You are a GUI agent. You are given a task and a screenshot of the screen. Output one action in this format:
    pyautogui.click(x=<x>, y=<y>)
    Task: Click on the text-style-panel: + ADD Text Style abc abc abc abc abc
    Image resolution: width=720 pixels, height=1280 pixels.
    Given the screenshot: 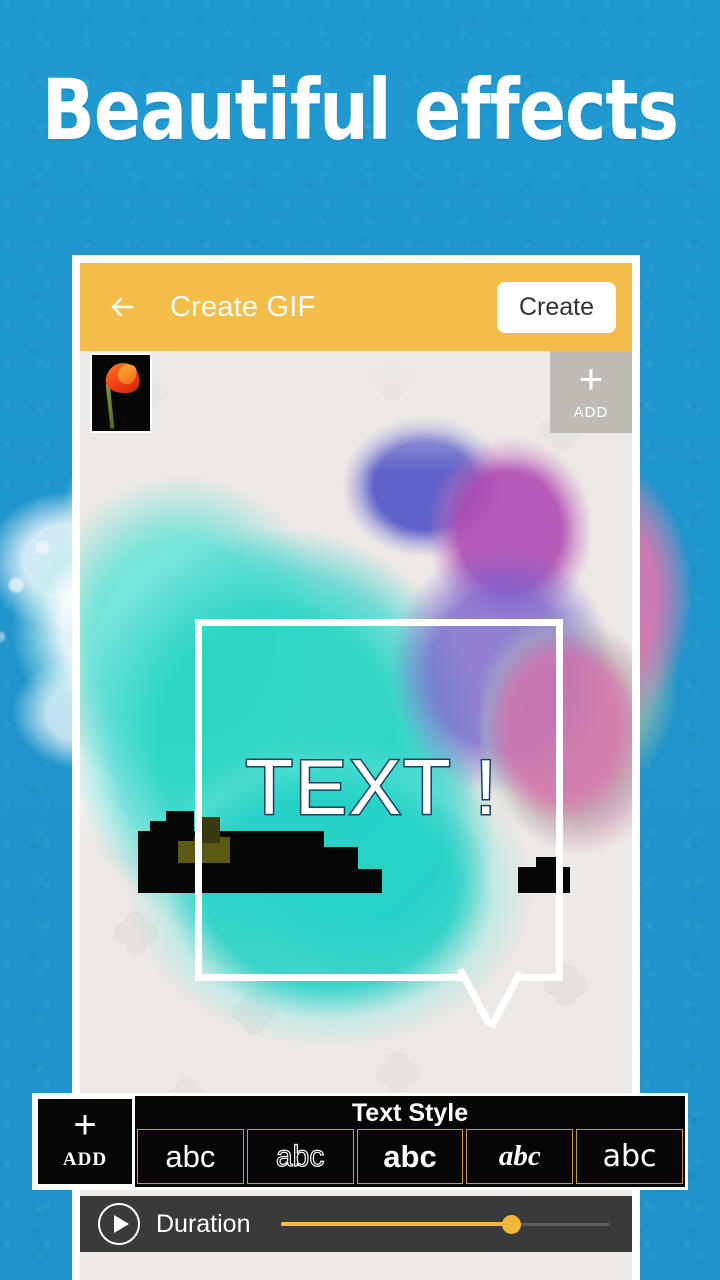 What is the action you would take?
    pyautogui.click(x=360, y=1141)
    